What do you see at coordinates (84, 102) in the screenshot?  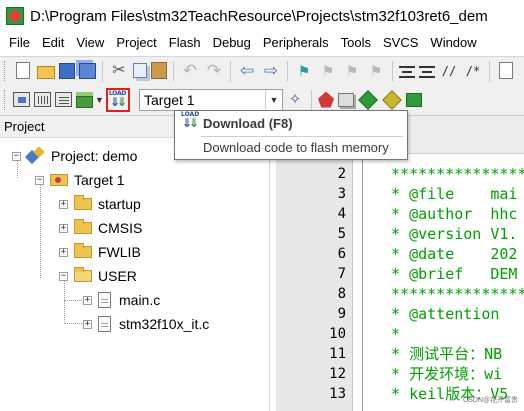 I see `batch-build-icon` at bounding box center [84, 102].